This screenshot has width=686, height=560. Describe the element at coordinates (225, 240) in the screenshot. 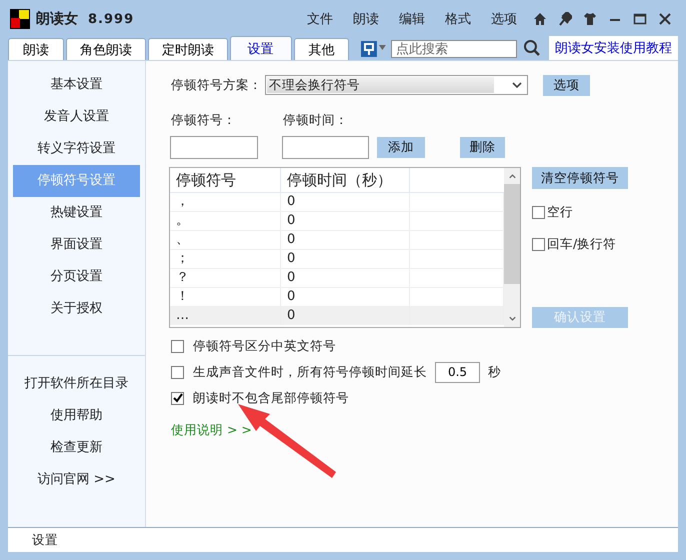

I see `table-cell: 、` at that location.